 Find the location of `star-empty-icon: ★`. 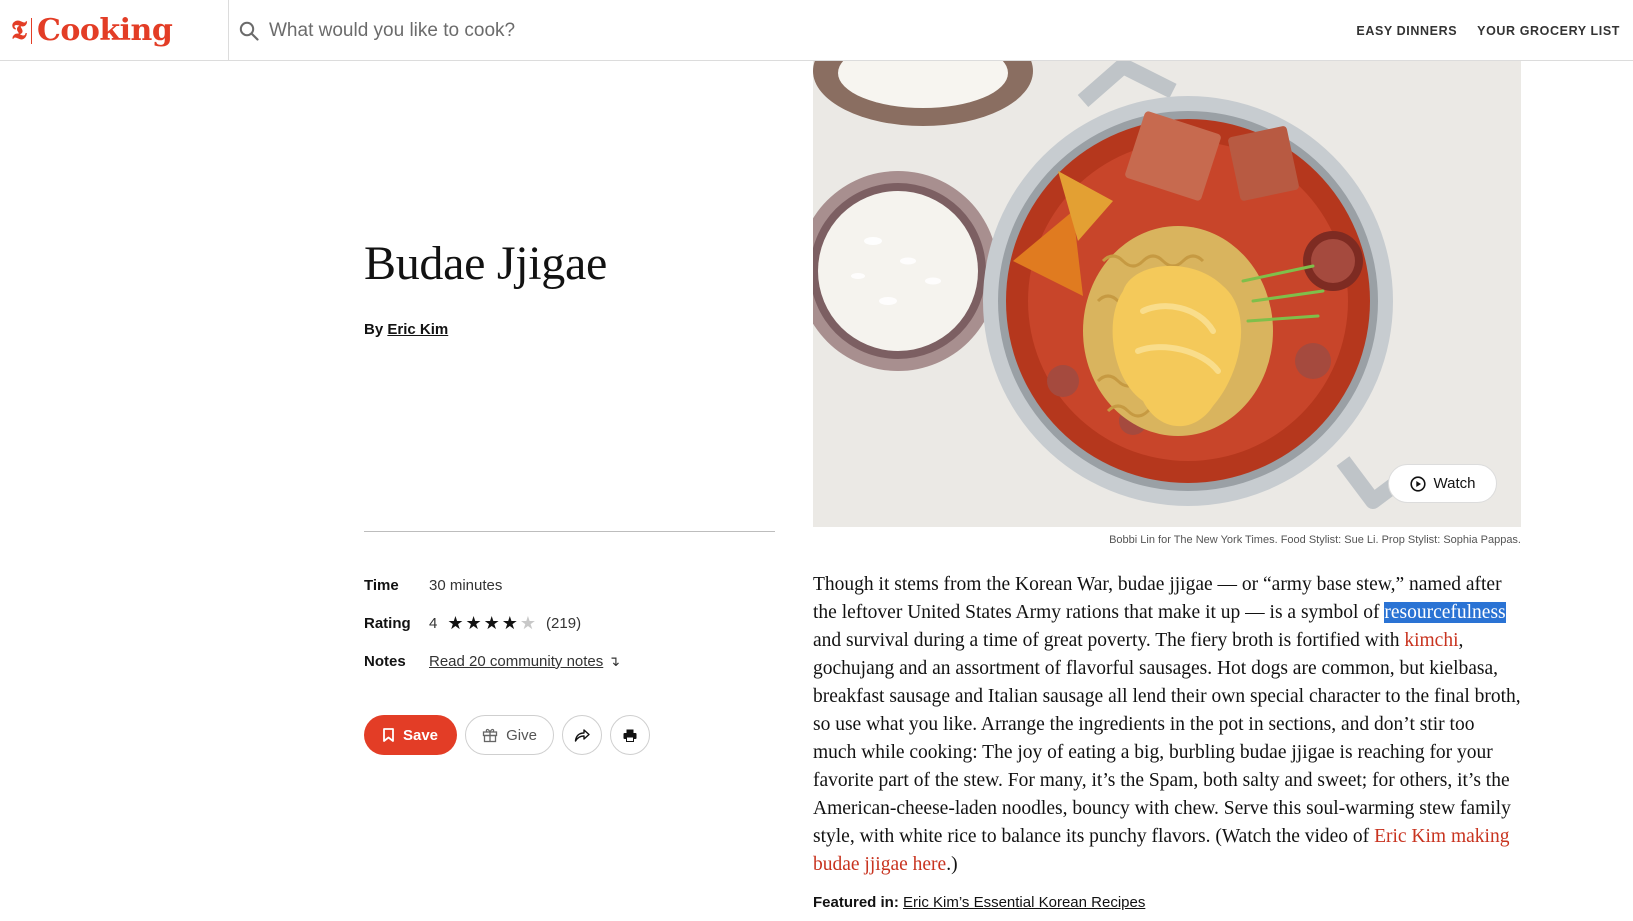

star-empty-icon: ★ is located at coordinates (528, 623).